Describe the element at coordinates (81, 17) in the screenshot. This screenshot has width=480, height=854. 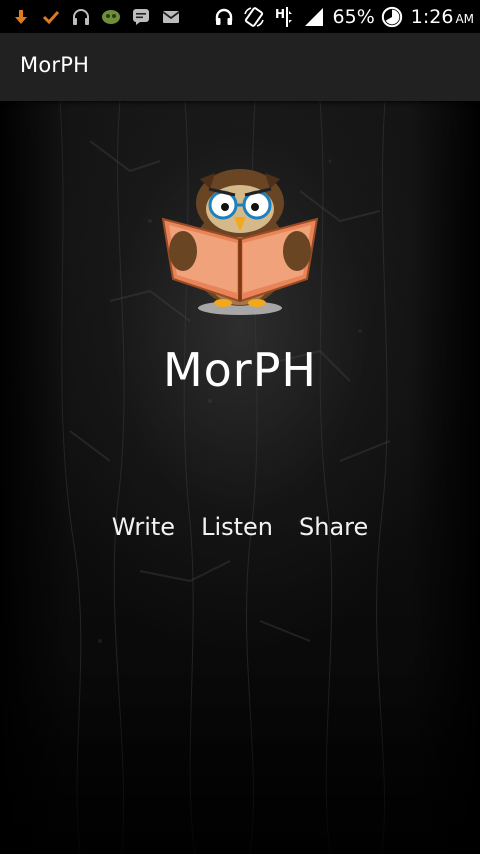
I see `headphones-icon` at that location.